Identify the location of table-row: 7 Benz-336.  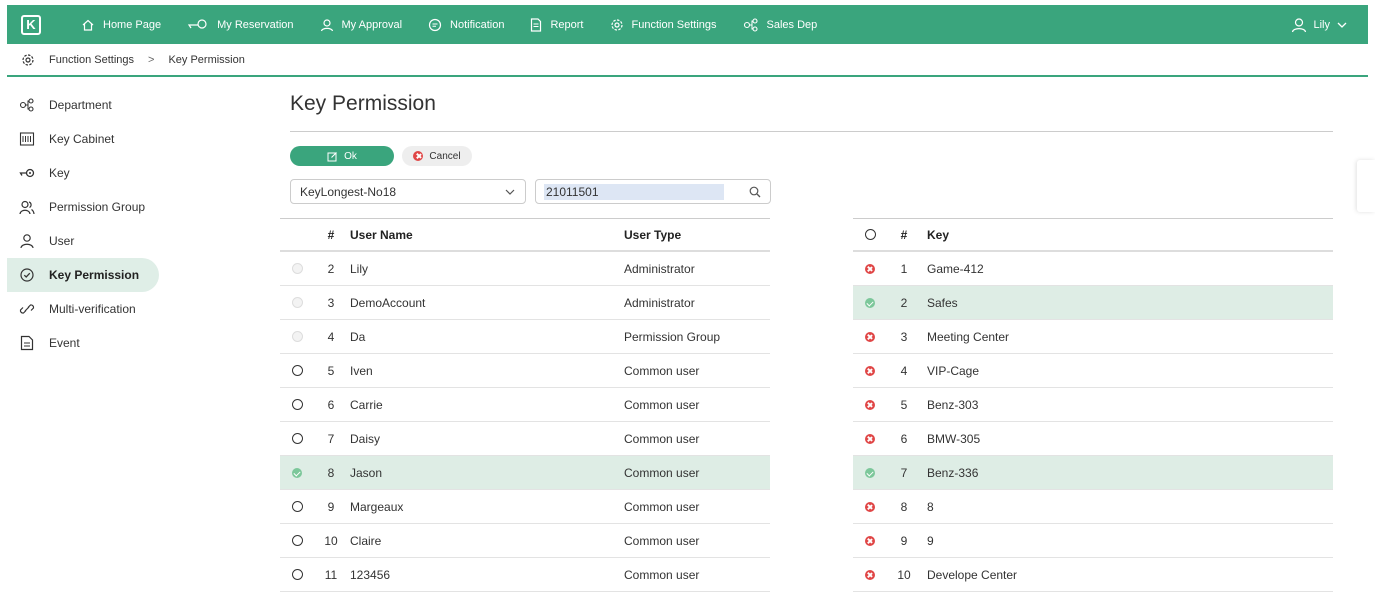
(1093, 473).